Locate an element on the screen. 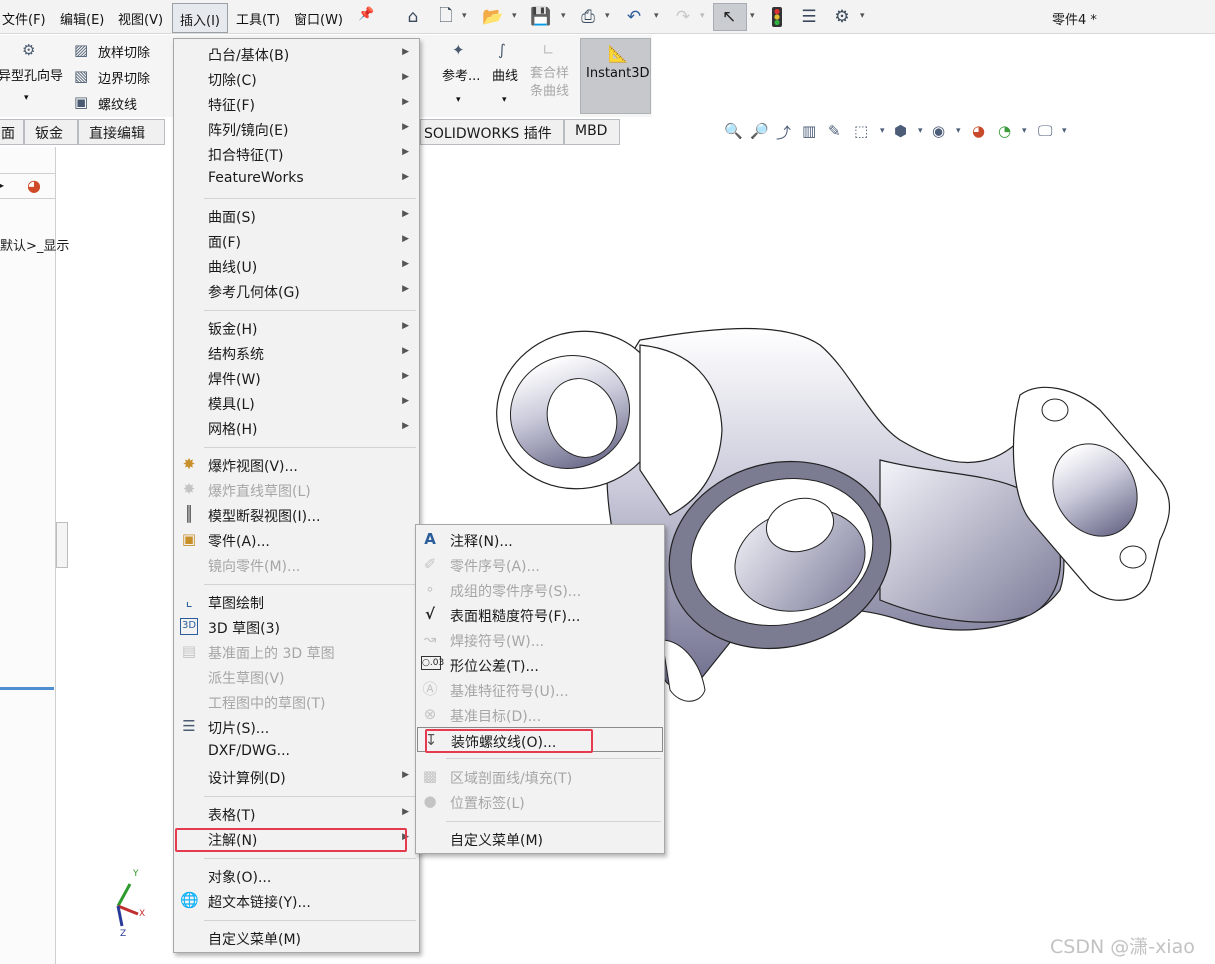  curves-button: 曲线 is located at coordinates (505, 74).